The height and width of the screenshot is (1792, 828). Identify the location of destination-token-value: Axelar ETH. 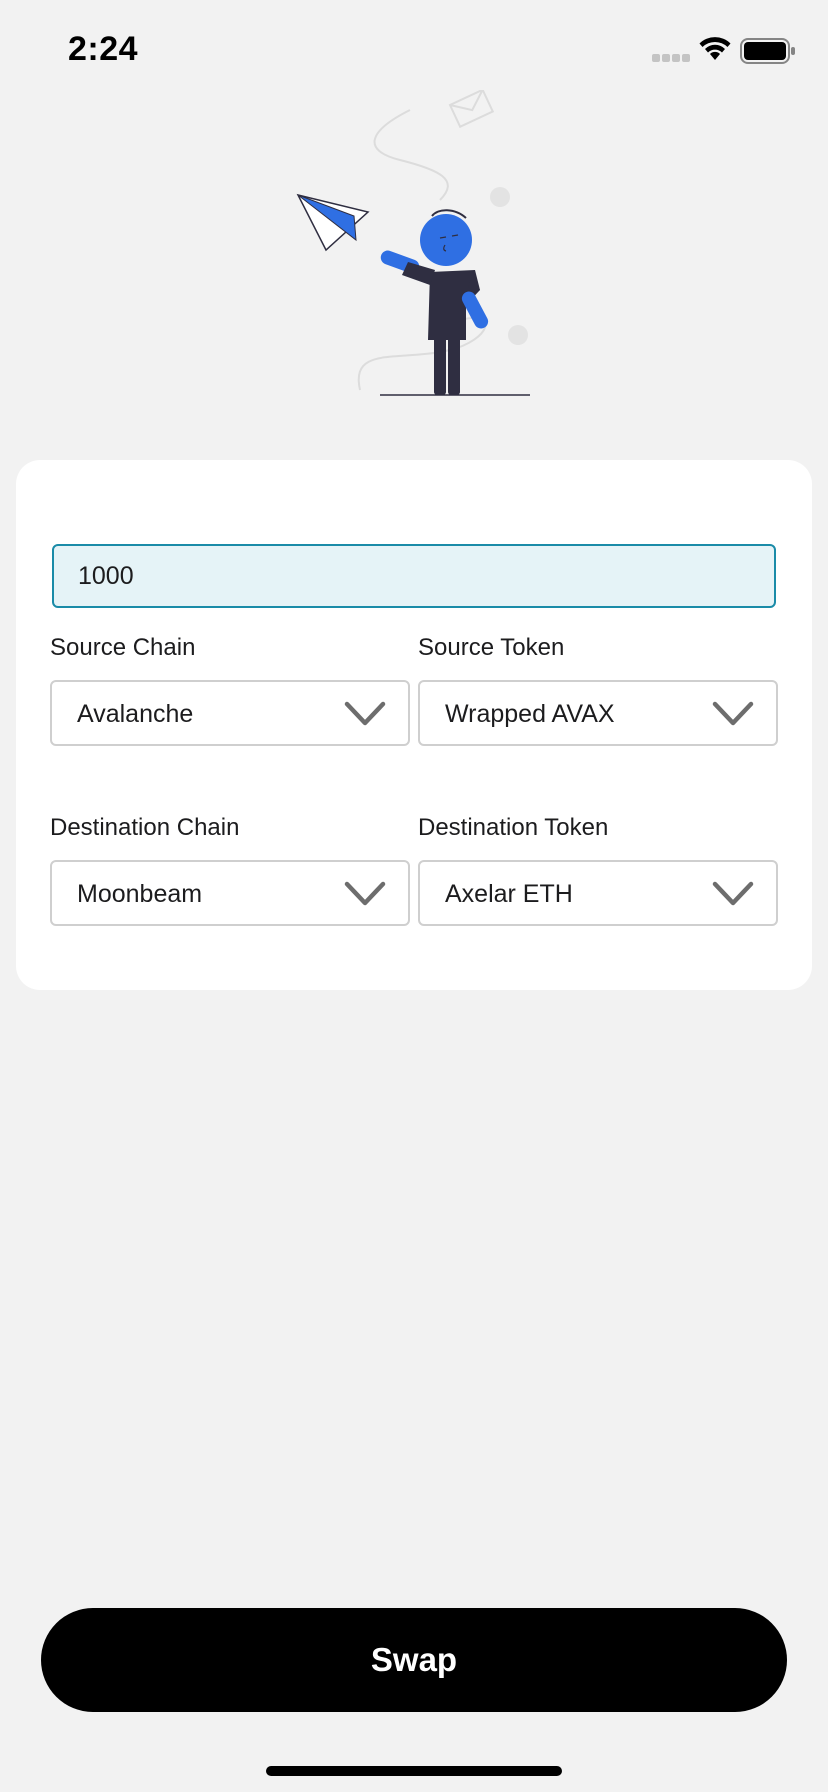
(509, 894).